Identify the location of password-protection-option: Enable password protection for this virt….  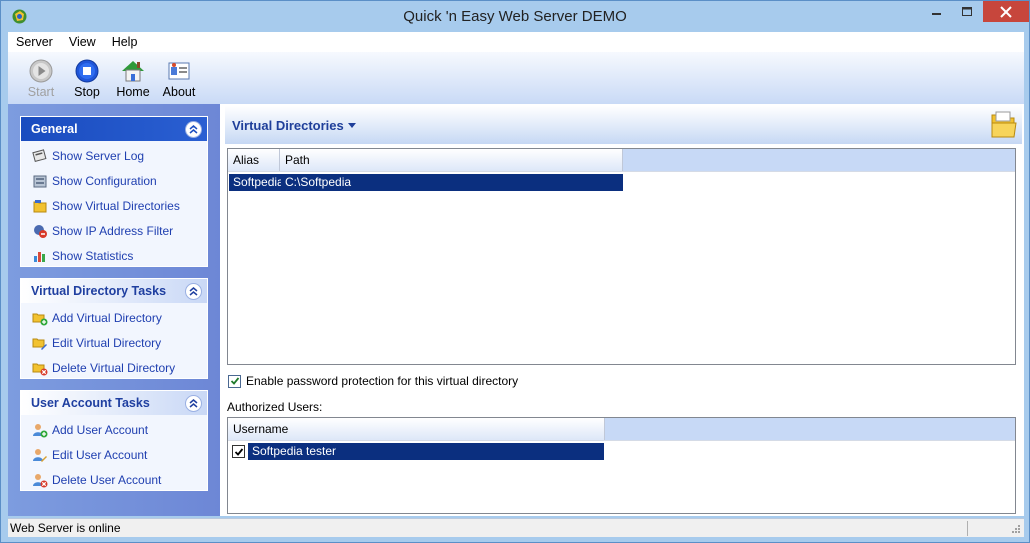
(373, 381).